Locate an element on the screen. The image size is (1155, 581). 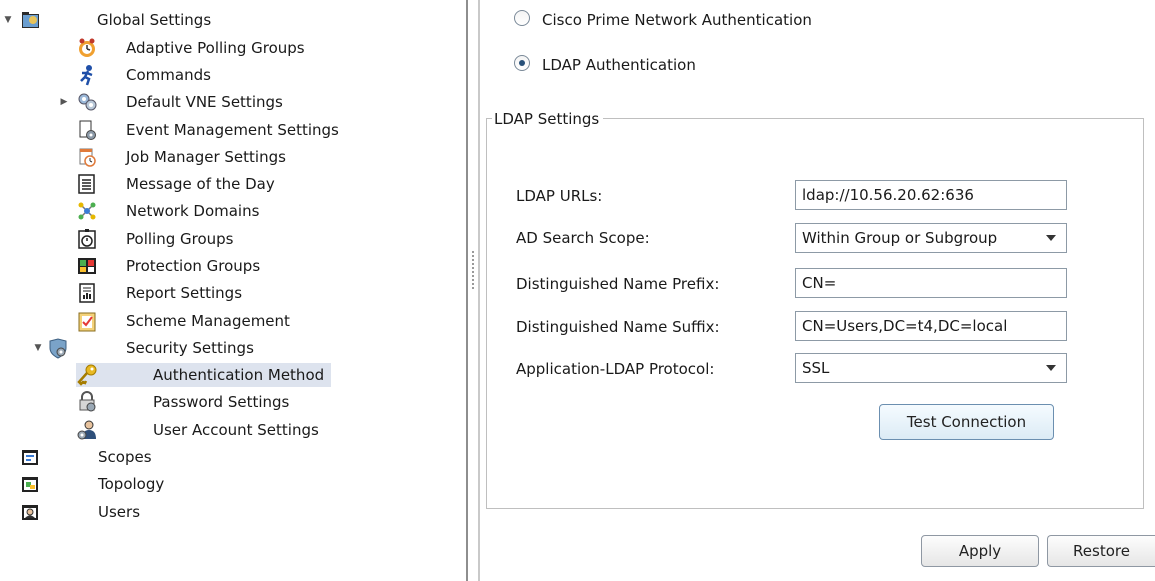
ldap-protocol-value: SSL is located at coordinates (816, 368).